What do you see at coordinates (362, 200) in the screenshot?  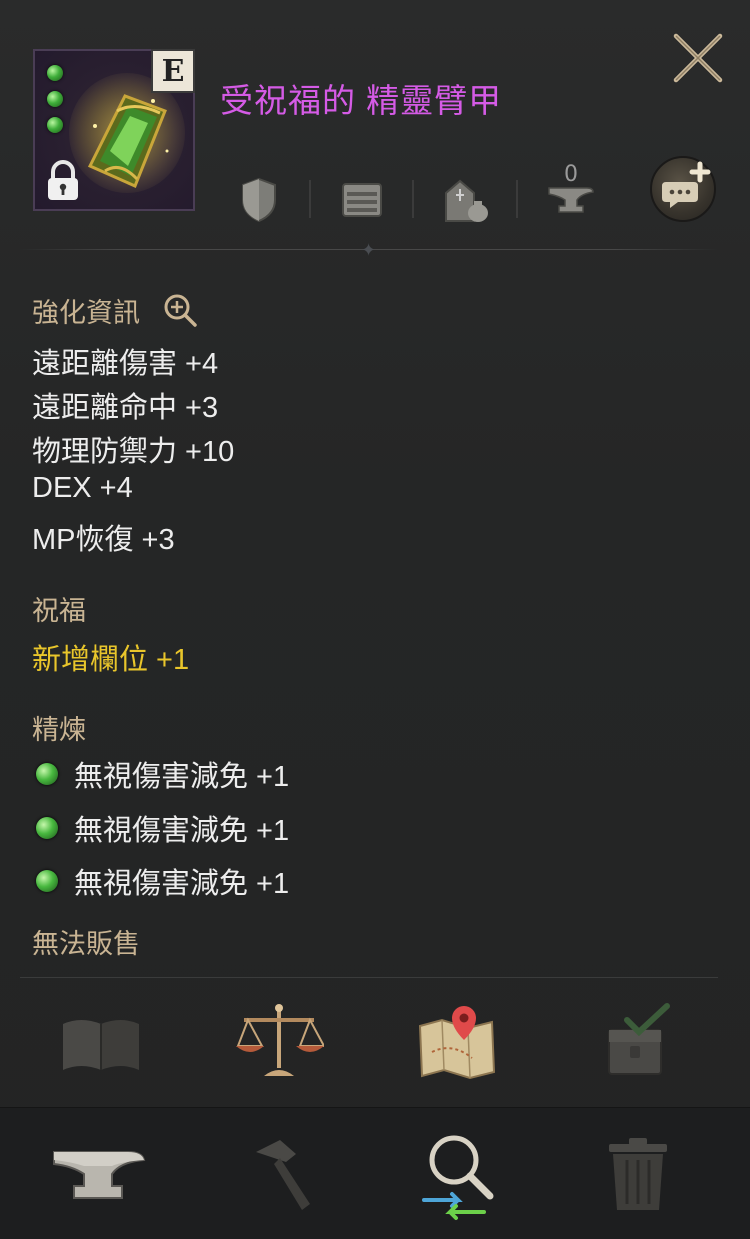 I see `chest-icon` at bounding box center [362, 200].